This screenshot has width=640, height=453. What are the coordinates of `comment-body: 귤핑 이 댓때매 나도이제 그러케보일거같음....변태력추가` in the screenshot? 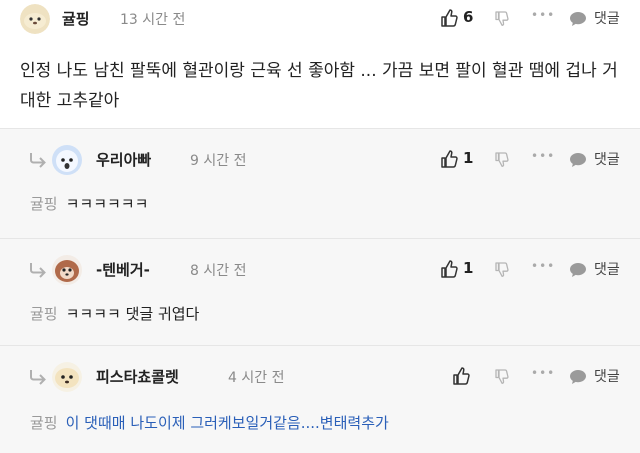 It's located at (328, 422).